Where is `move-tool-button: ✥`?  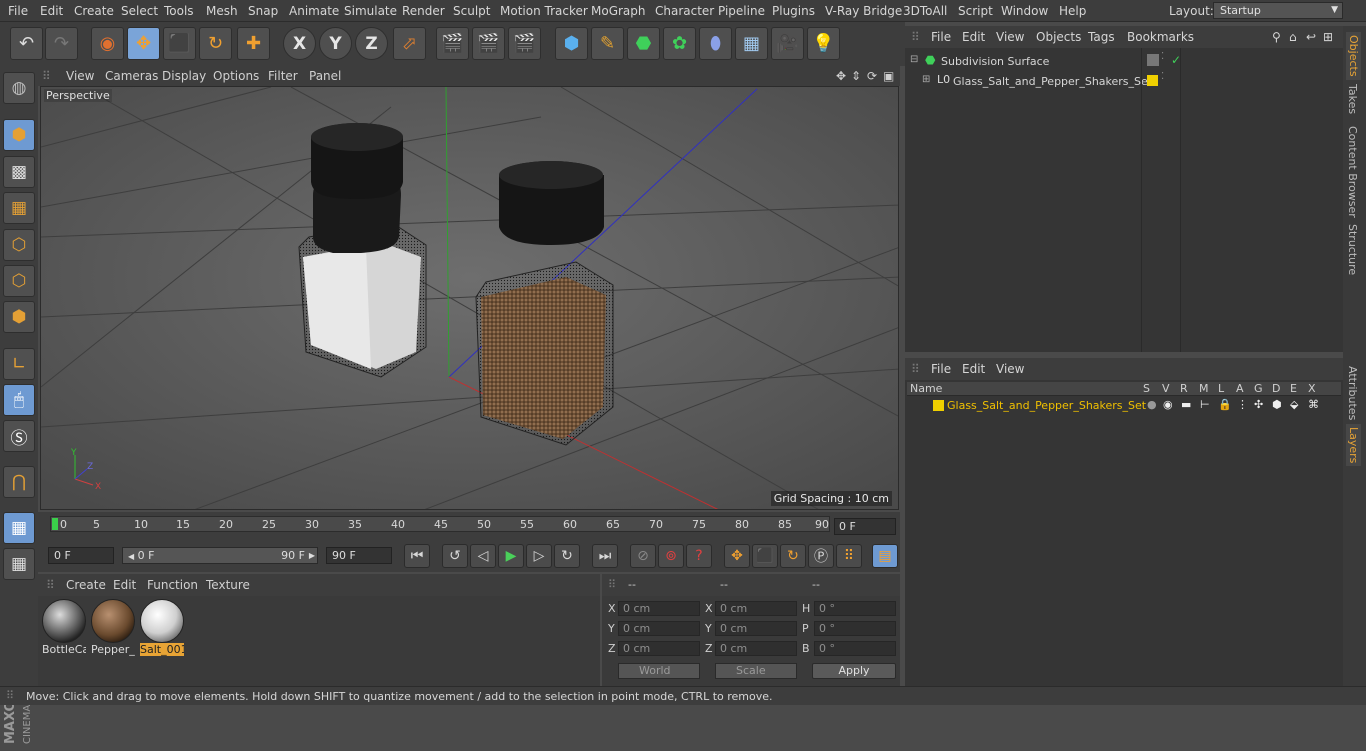
move-tool-button: ✥ is located at coordinates (143, 43).